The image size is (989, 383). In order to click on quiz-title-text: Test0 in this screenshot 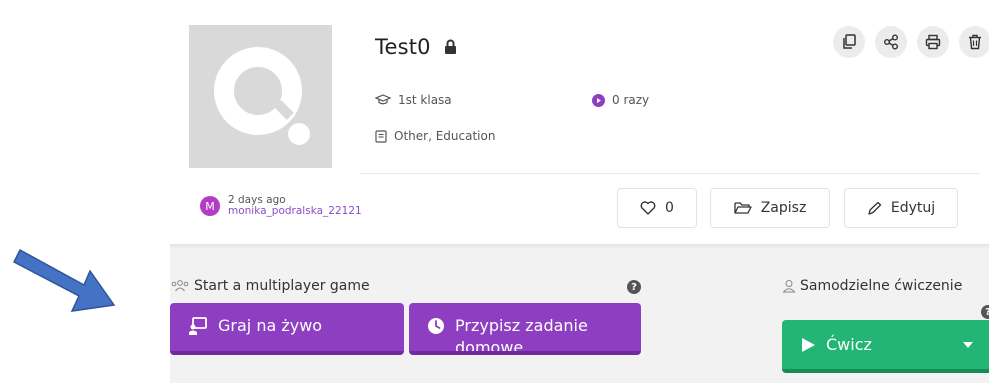, I will do `click(403, 47)`.